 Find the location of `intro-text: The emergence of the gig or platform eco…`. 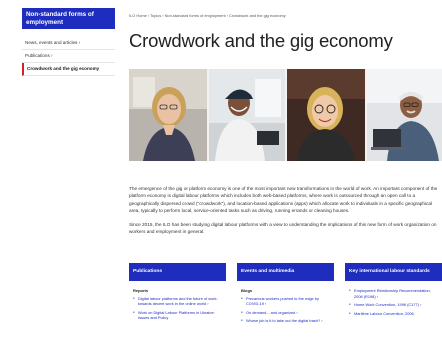

intro-text: The emergence of the gig or platform eco… is located at coordinates (285, 210).